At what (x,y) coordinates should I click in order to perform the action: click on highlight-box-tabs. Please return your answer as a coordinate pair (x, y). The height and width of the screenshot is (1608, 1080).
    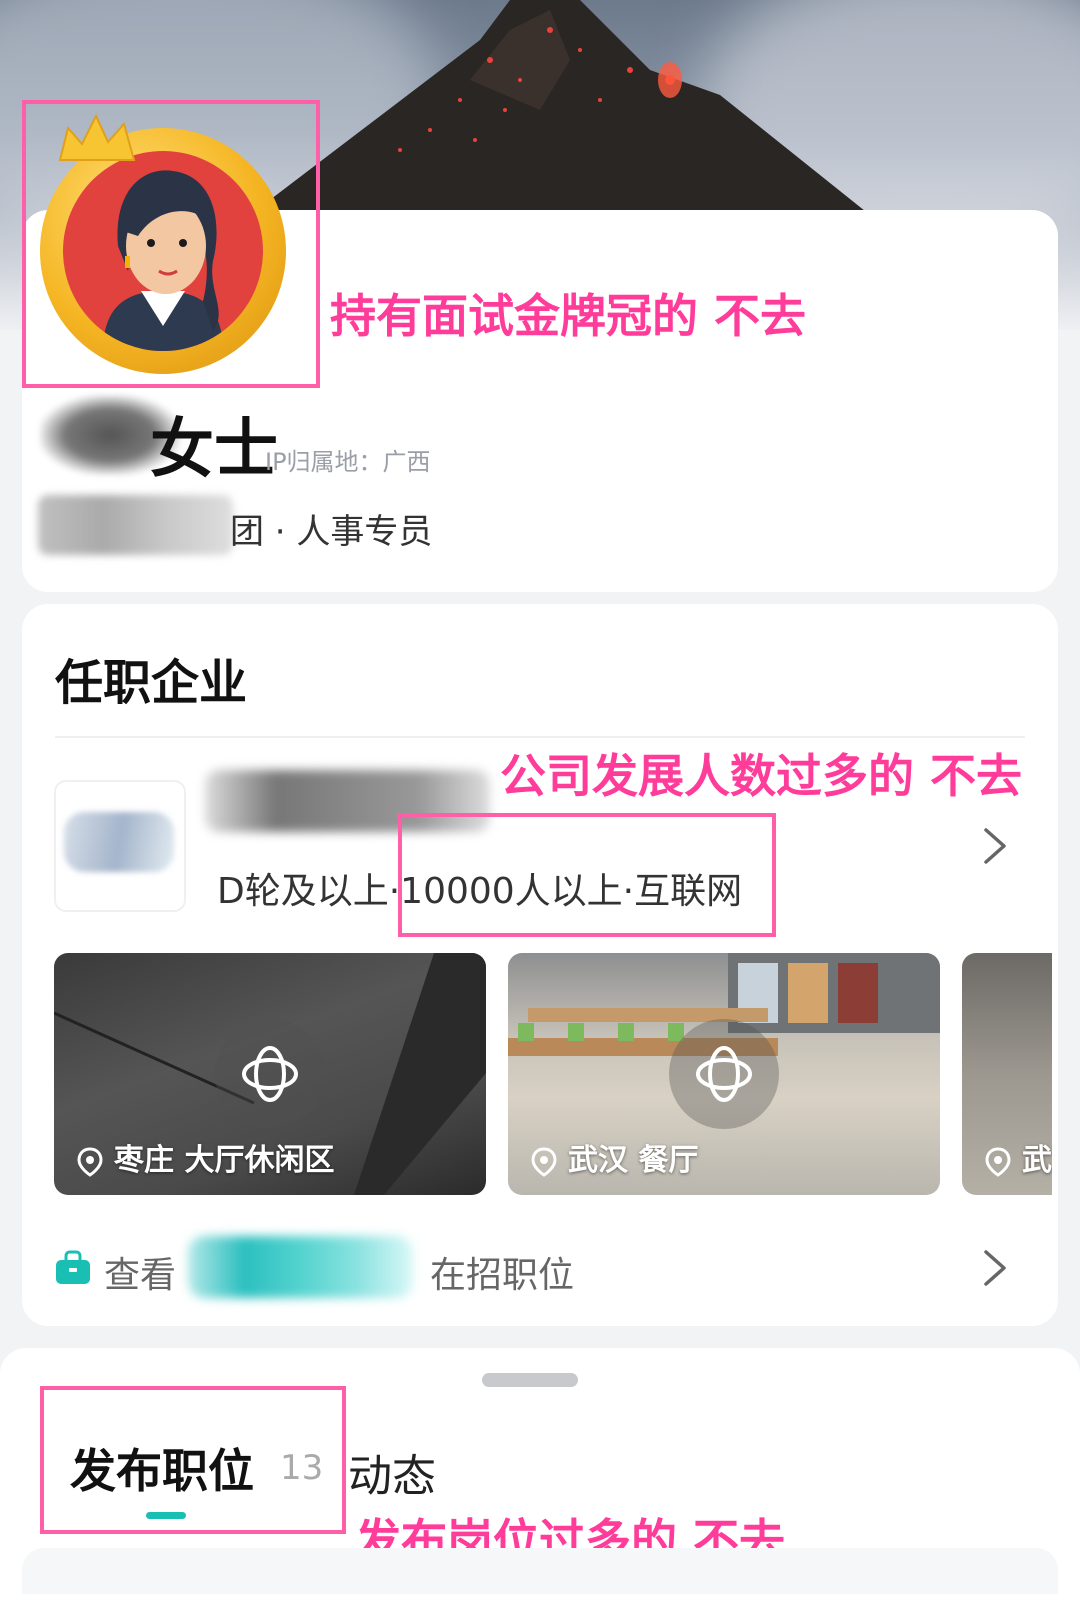
    Looking at the image, I should click on (193, 1460).